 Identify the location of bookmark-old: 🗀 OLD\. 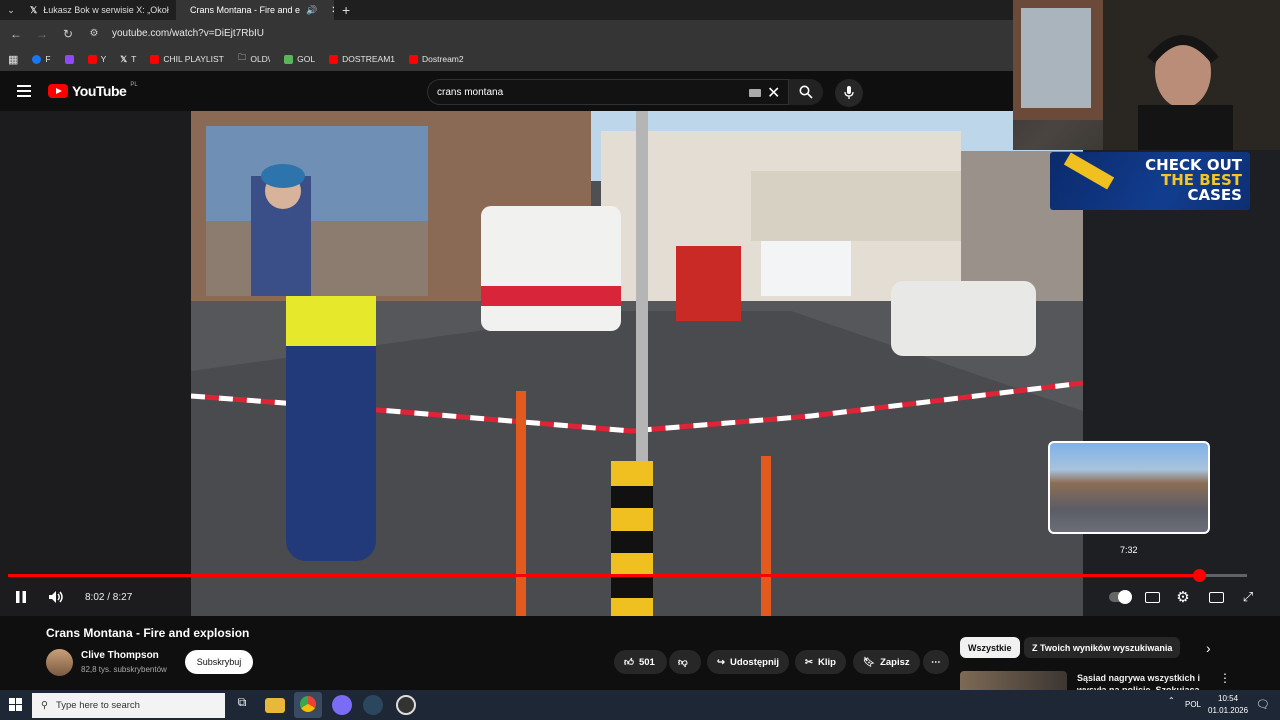
(254, 59).